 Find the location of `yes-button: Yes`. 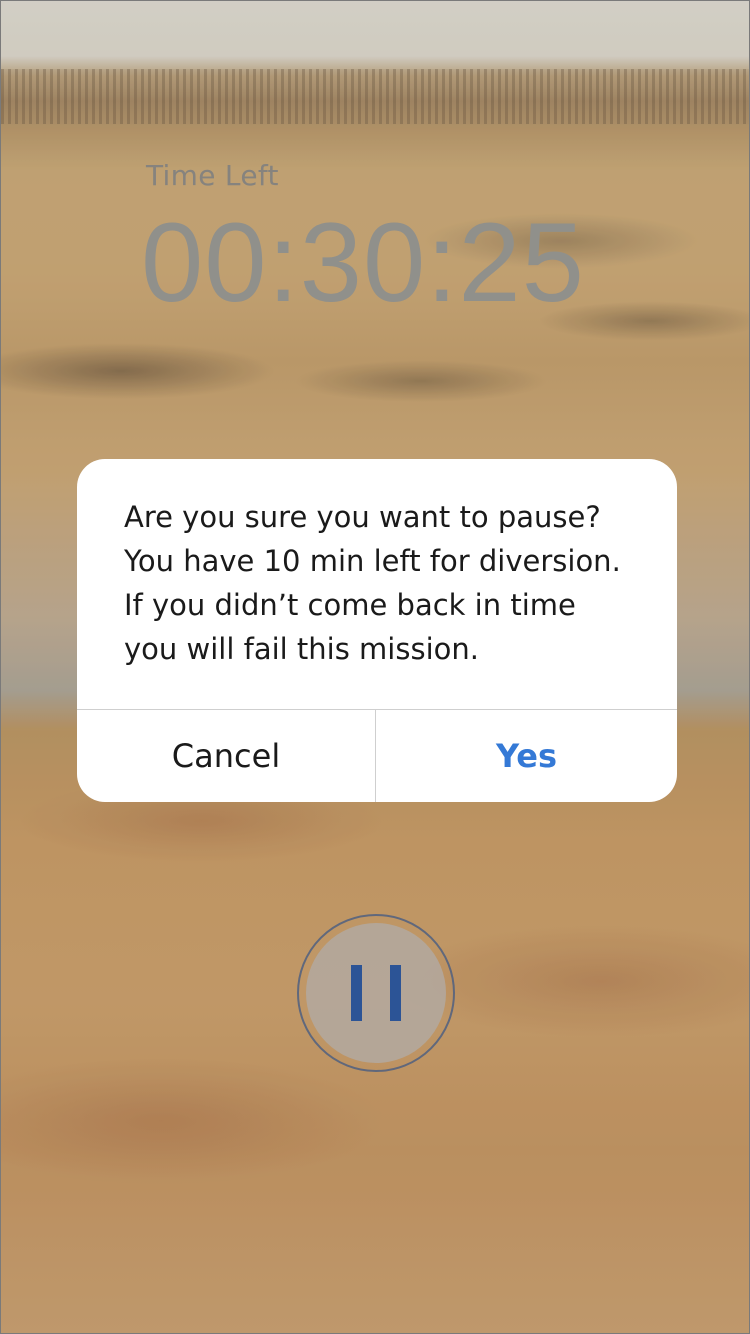

yes-button: Yes is located at coordinates (526, 756).